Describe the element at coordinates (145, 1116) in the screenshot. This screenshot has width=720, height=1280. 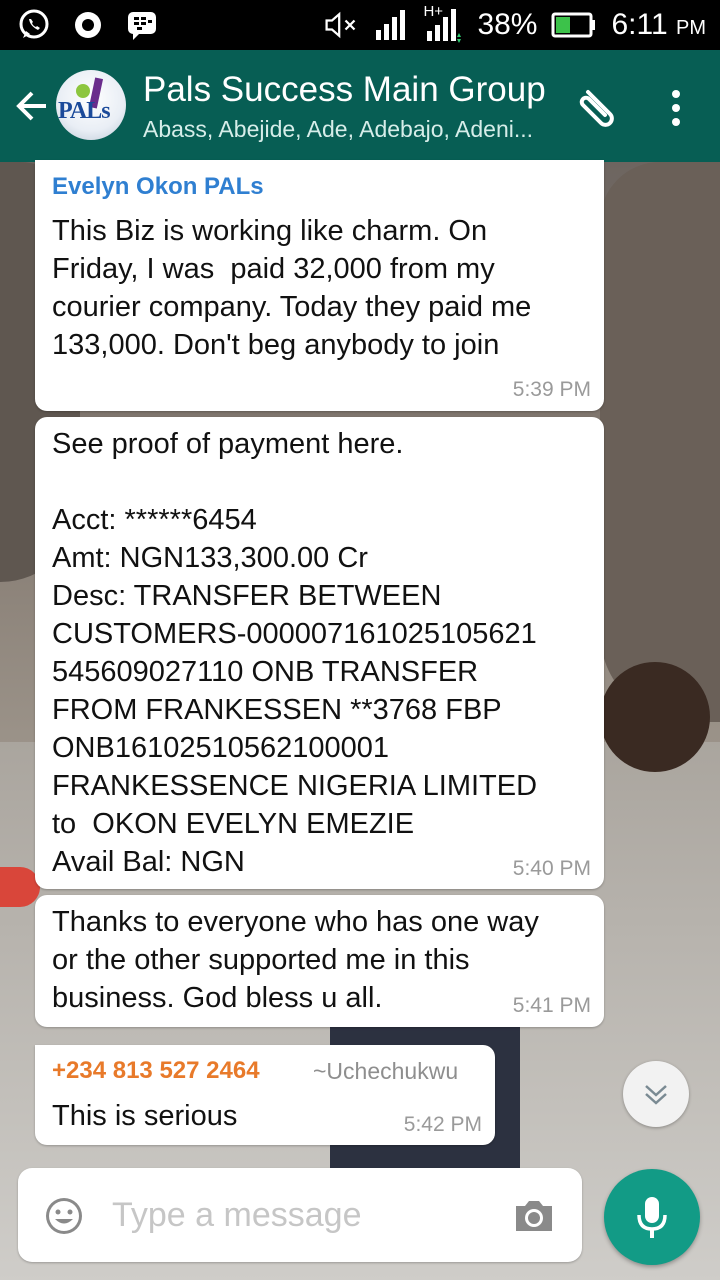
I see `message-text: This is serious` at that location.